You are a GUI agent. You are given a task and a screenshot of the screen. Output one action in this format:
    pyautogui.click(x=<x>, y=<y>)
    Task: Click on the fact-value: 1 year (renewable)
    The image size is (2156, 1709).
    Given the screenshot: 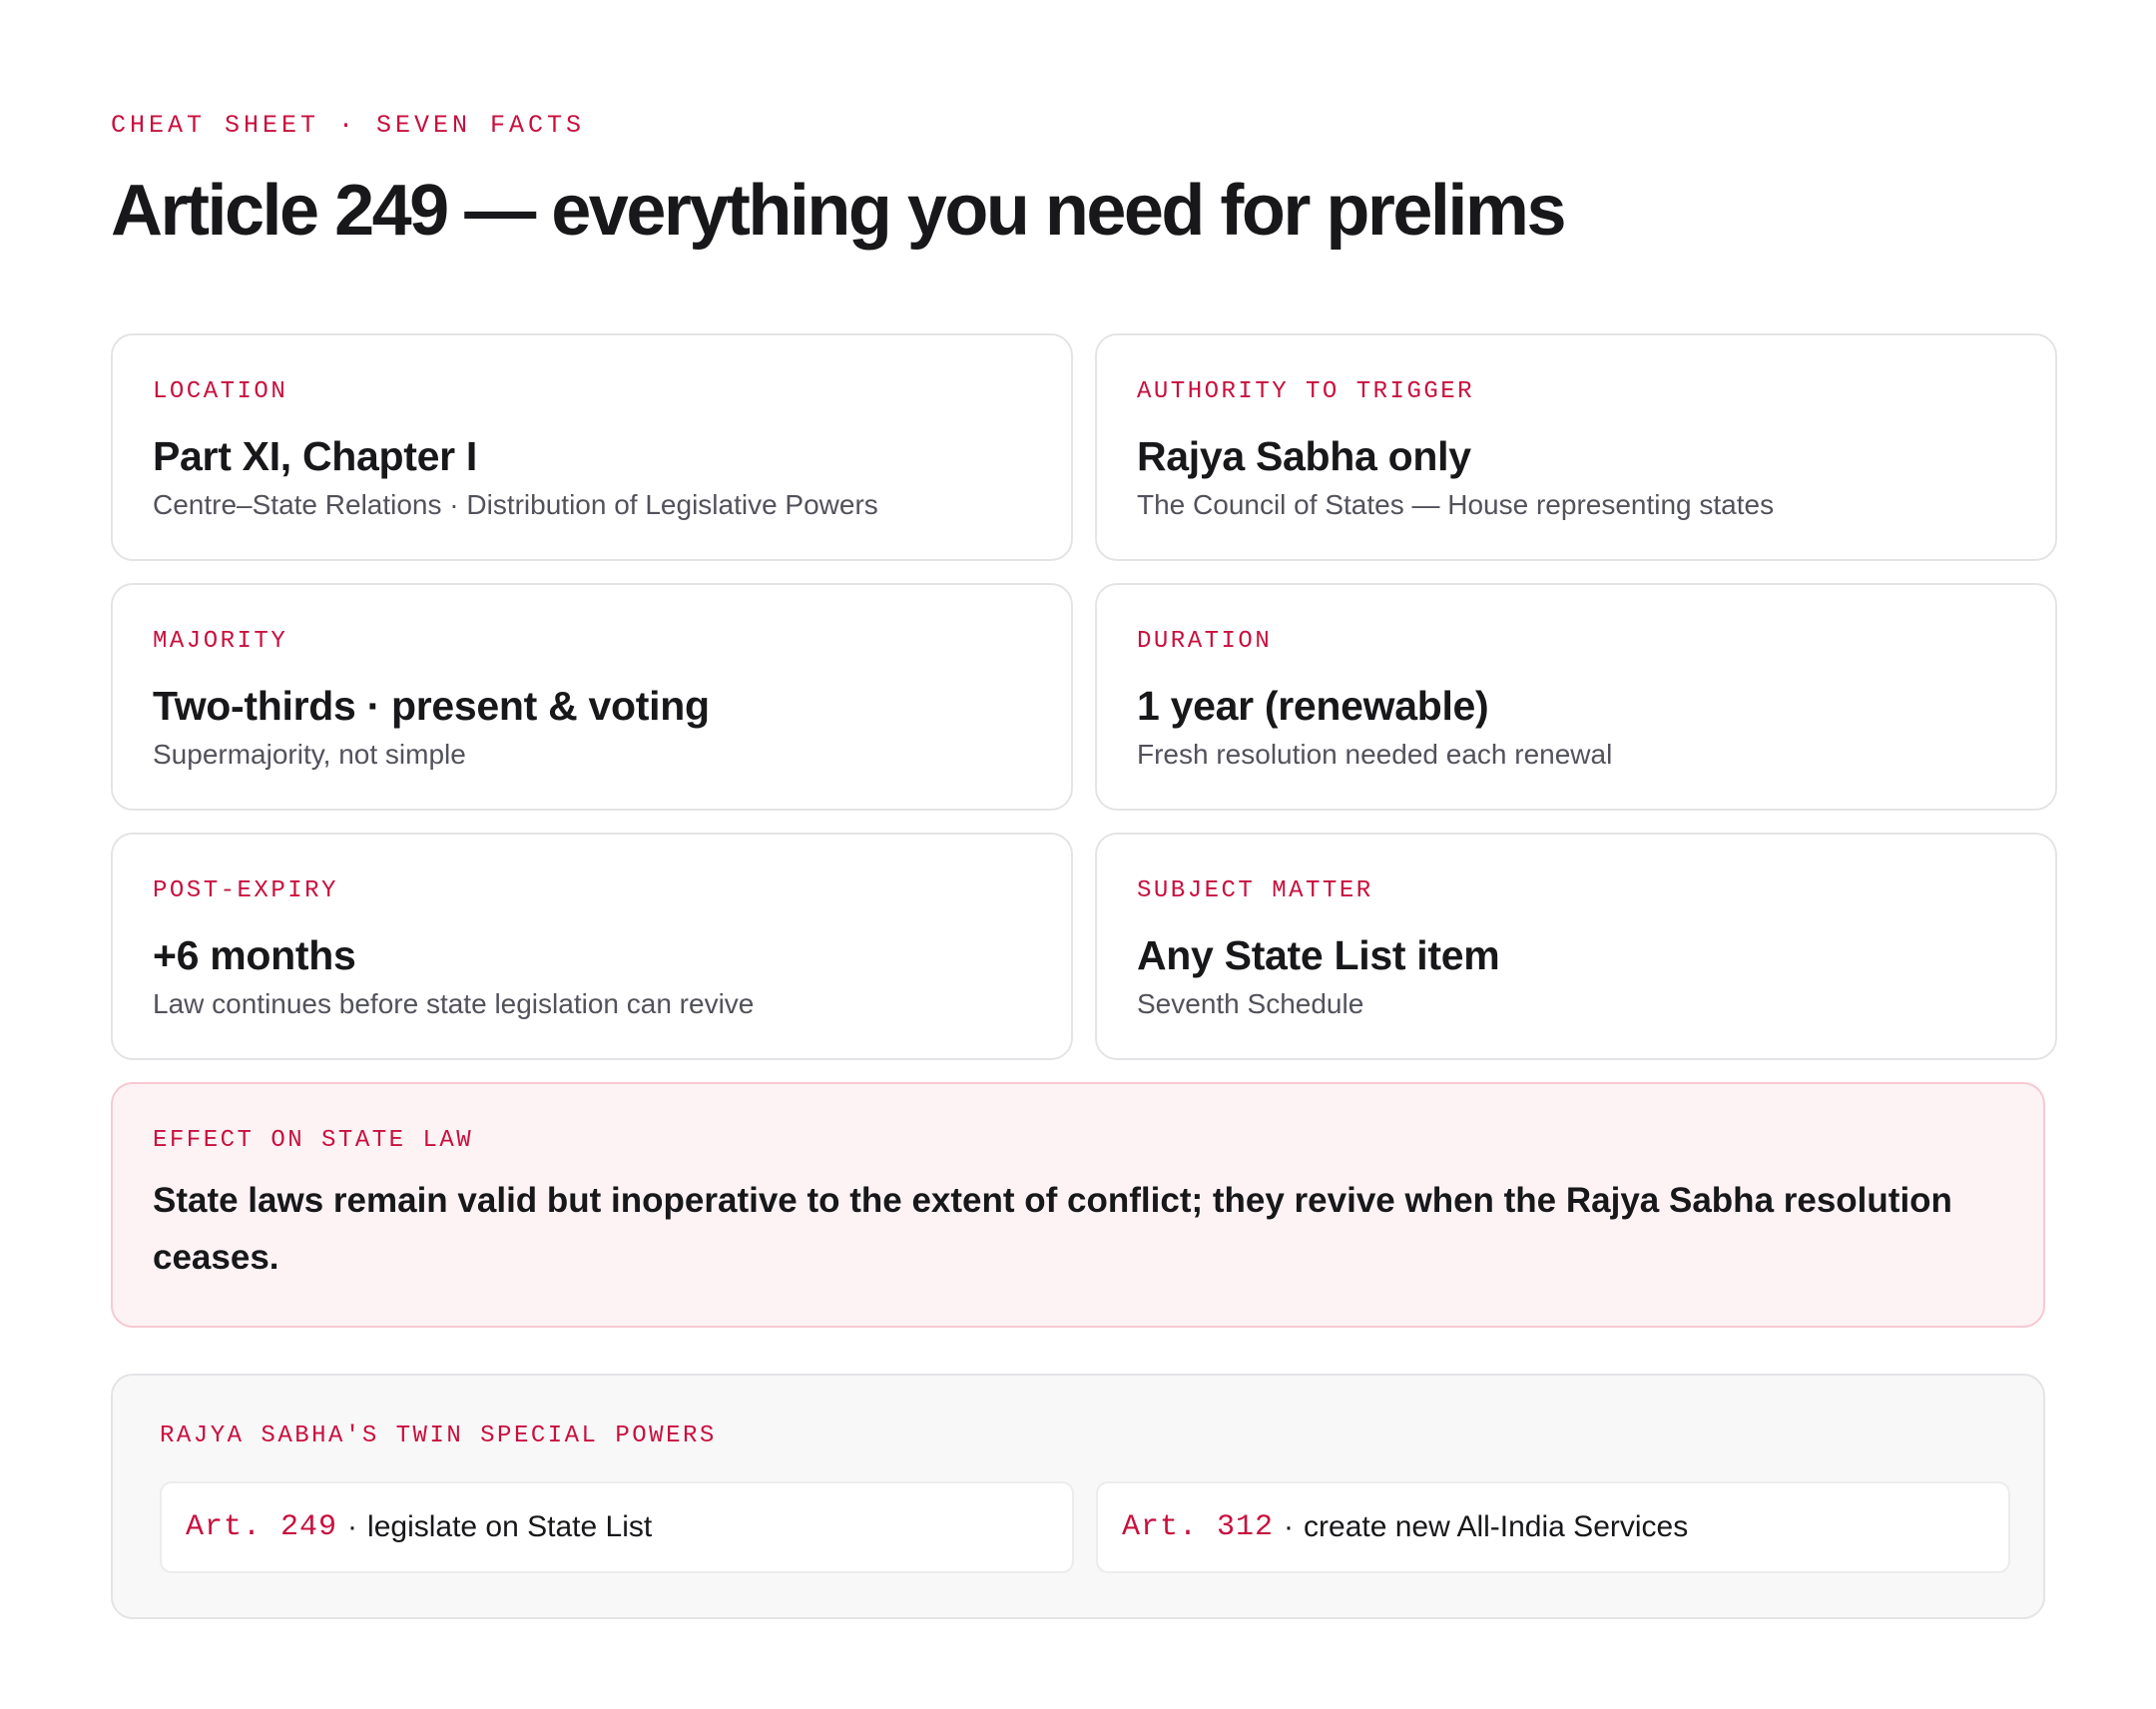 What is the action you would take?
    pyautogui.click(x=1313, y=706)
    